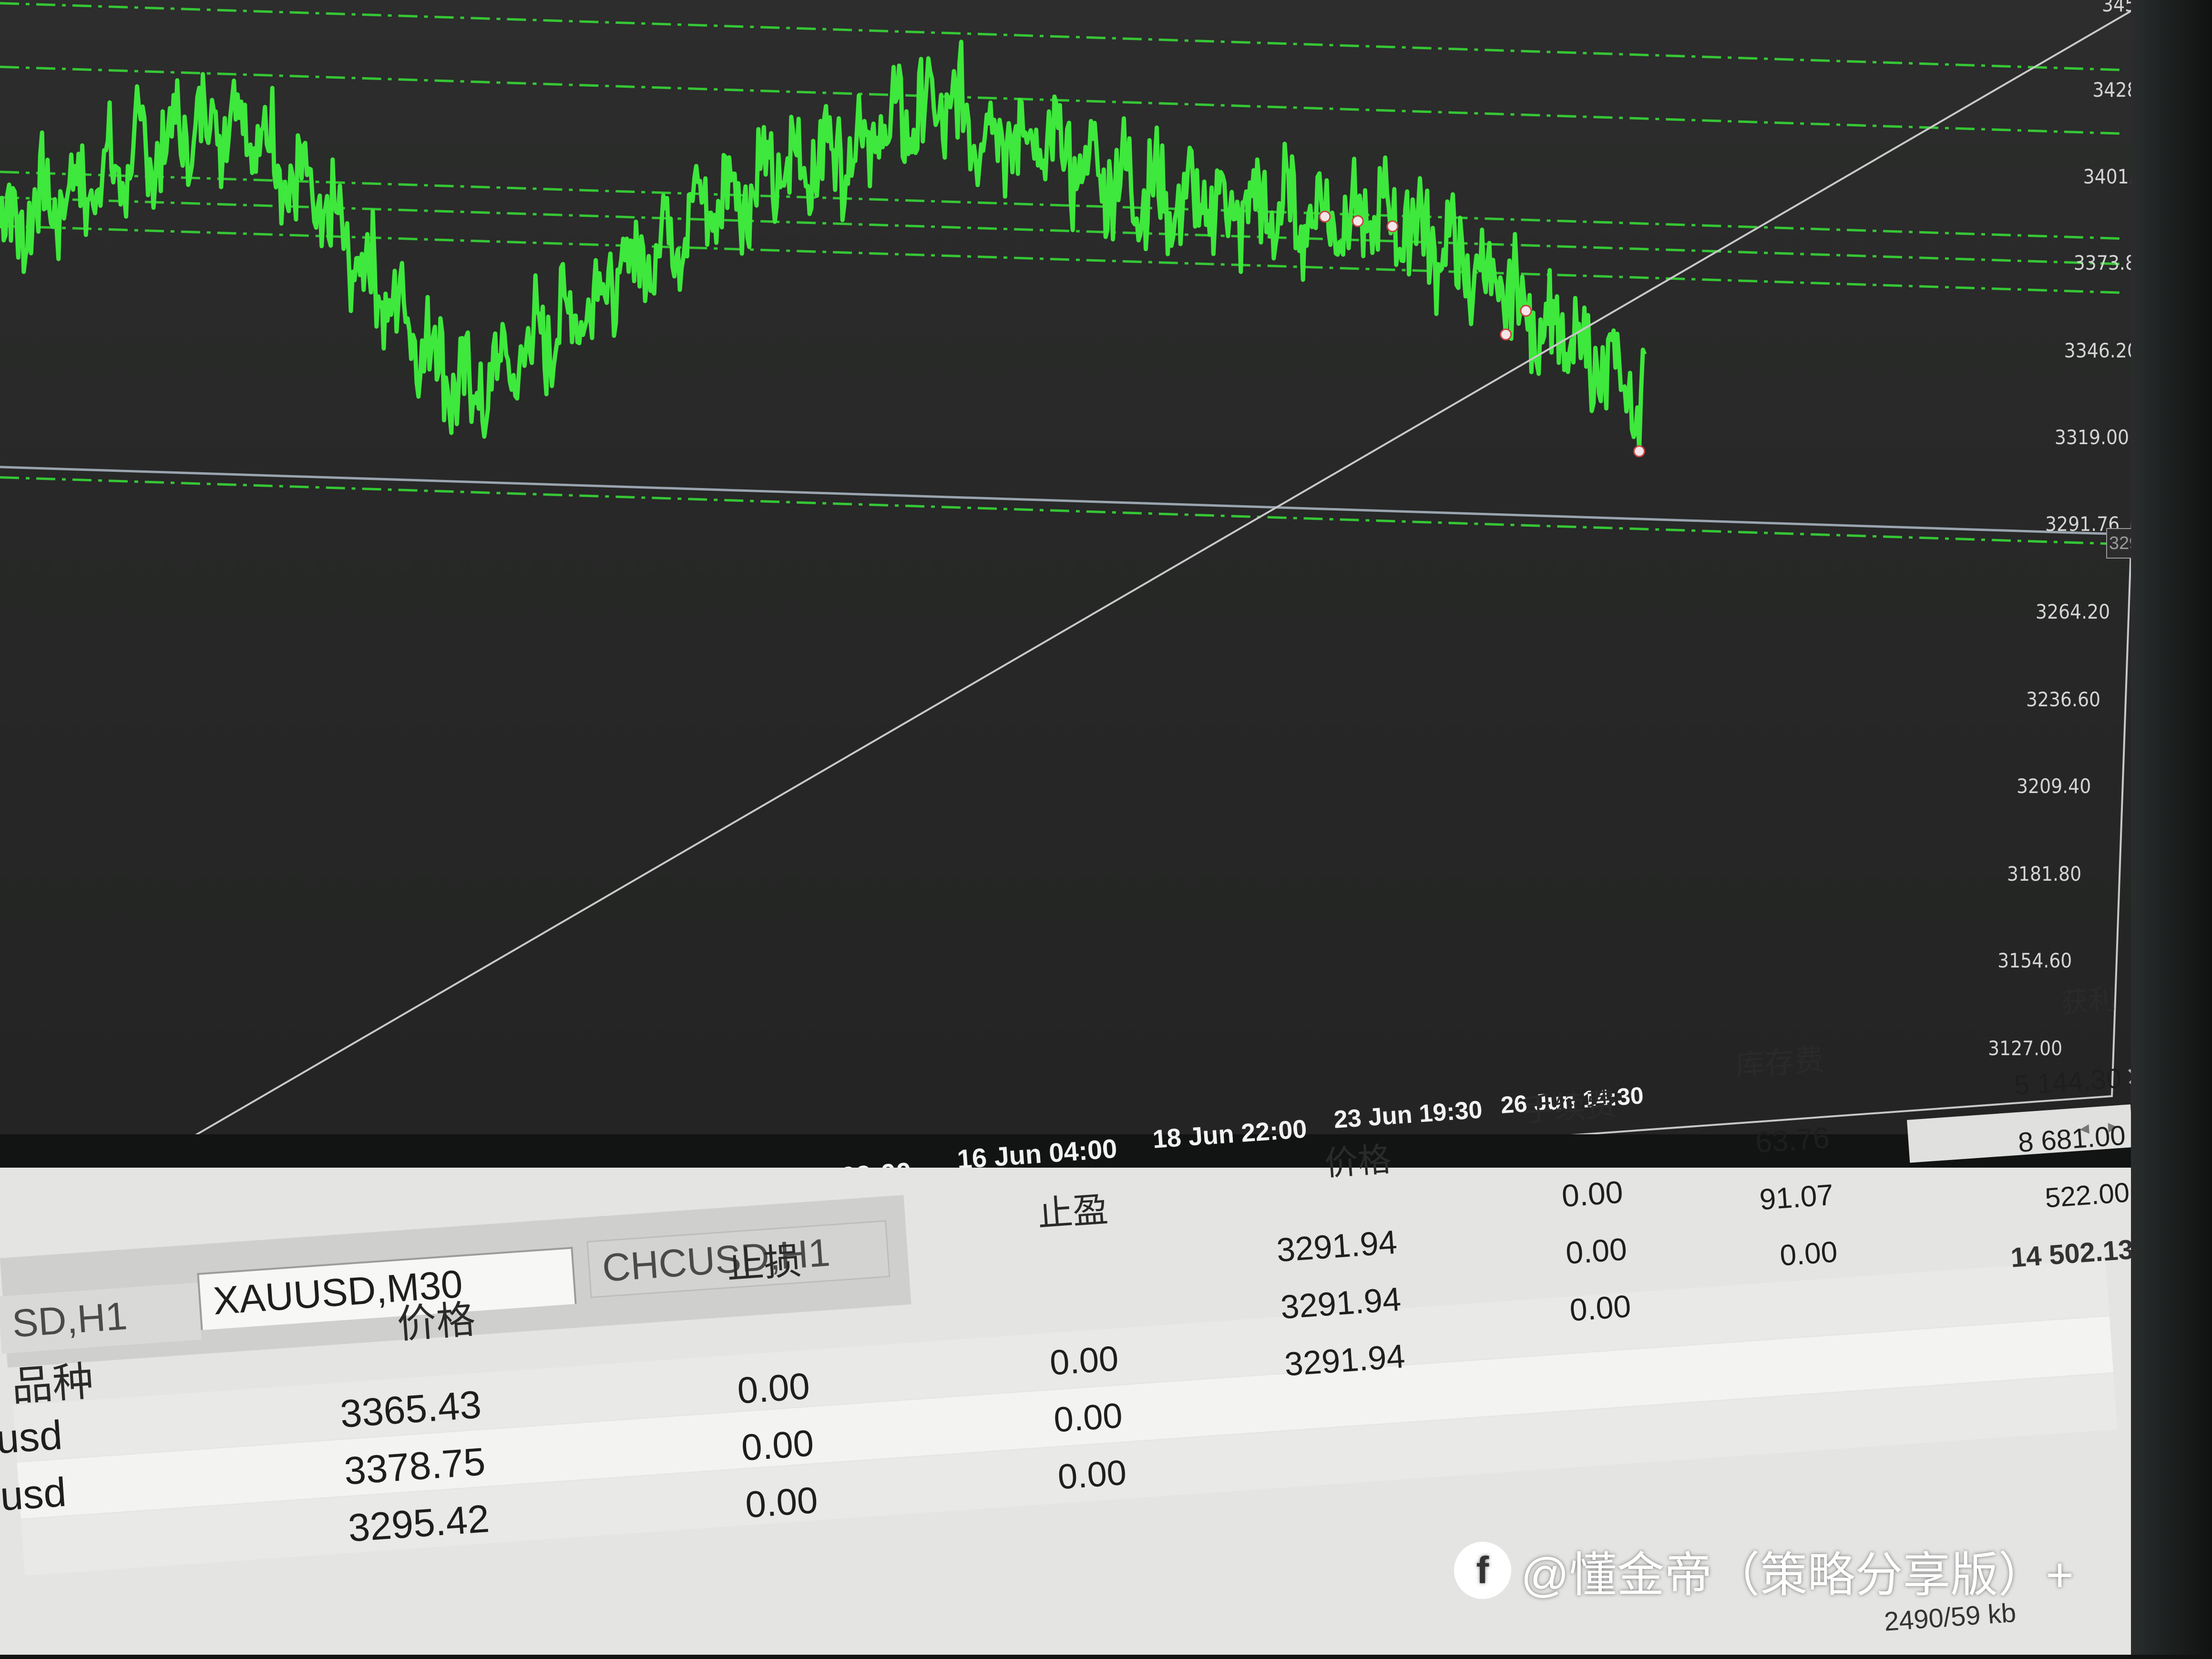  What do you see at coordinates (1797, 1575) in the screenshot?
I see `watermark-text: @懂金帝（策略分享版）+` at bounding box center [1797, 1575].